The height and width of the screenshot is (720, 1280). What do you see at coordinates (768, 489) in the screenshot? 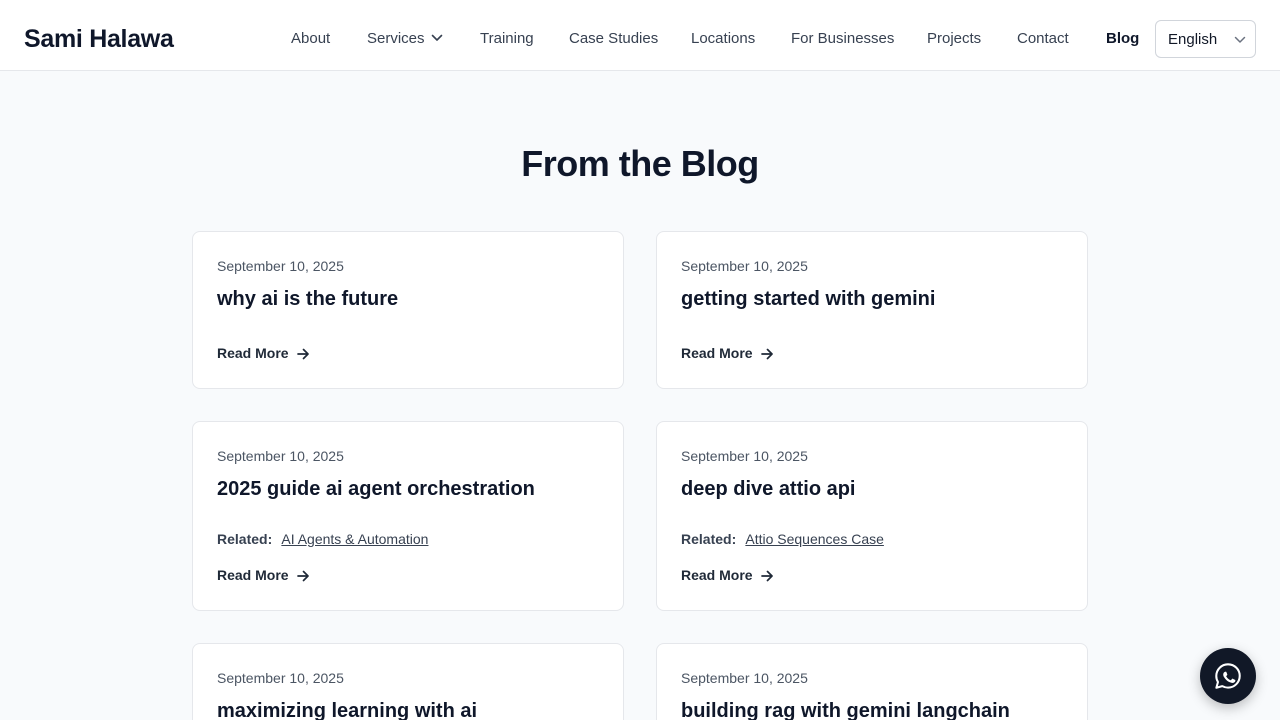
I see `post-title: deep dive attio api` at bounding box center [768, 489].